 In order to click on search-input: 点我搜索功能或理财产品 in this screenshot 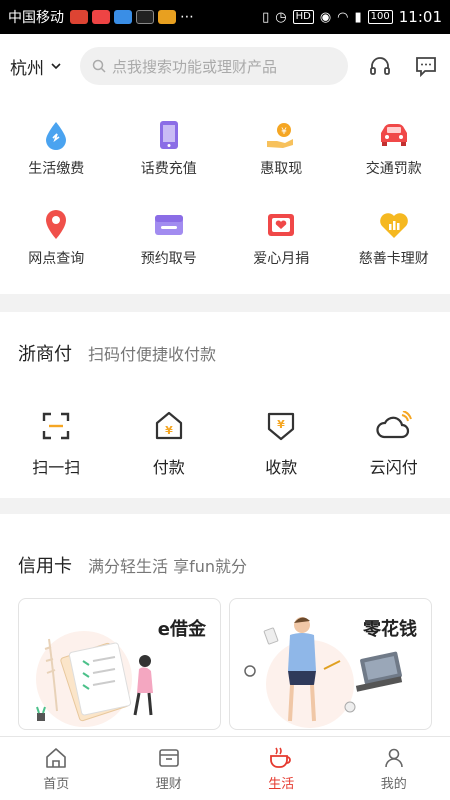, I will do `click(214, 66)`.